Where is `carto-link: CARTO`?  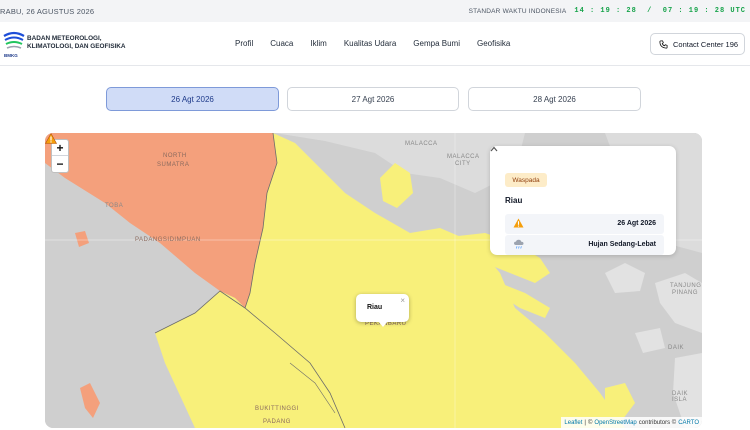
carto-link: CARTO is located at coordinates (688, 423).